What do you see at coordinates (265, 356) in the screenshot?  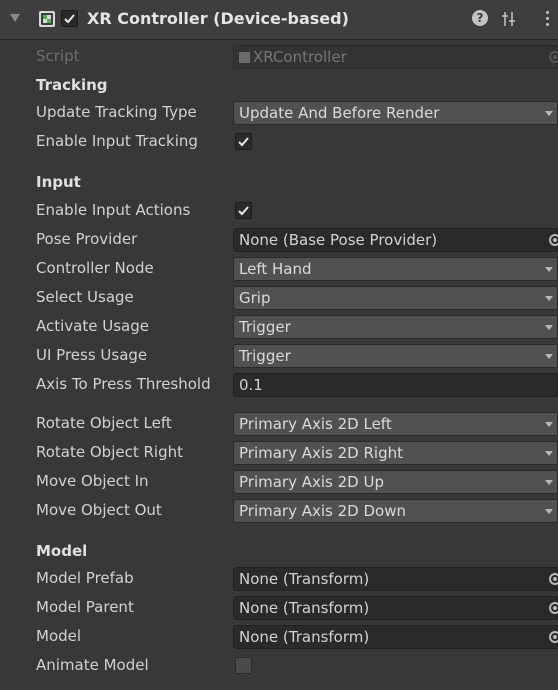 I see `ui-press-usage-value: Trigger` at bounding box center [265, 356].